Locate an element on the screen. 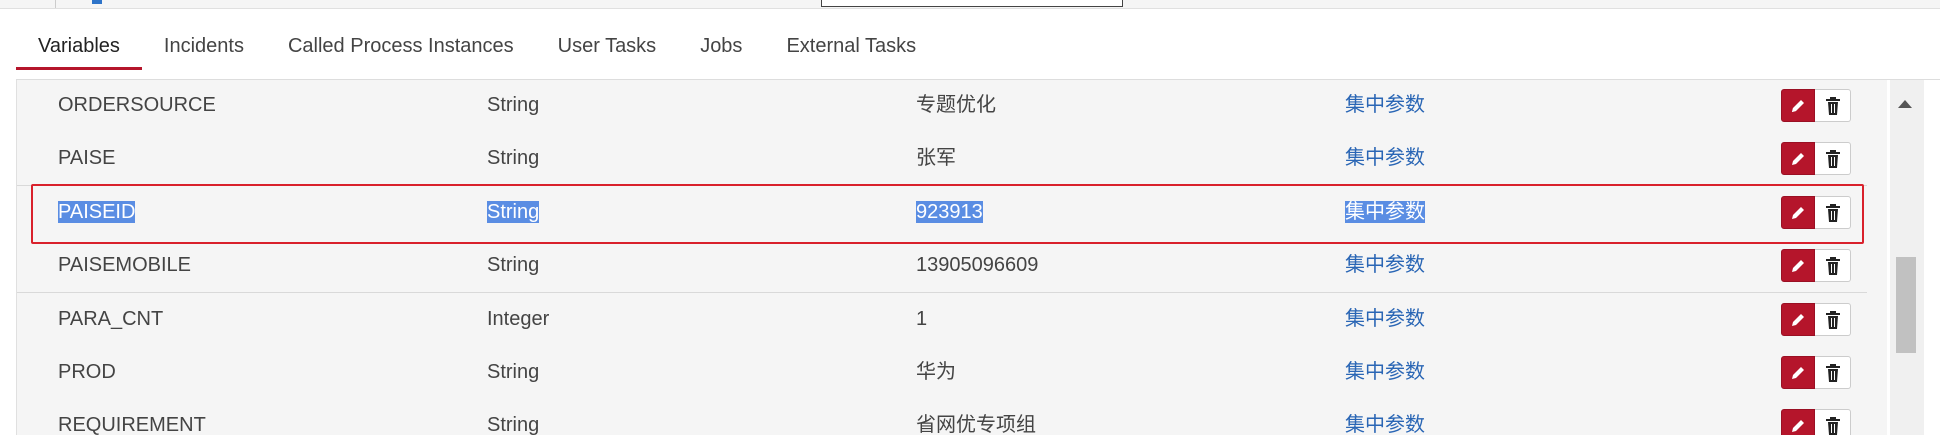  table-row: PARA_CNT Integer 1 集中参数 is located at coordinates (942, 320).